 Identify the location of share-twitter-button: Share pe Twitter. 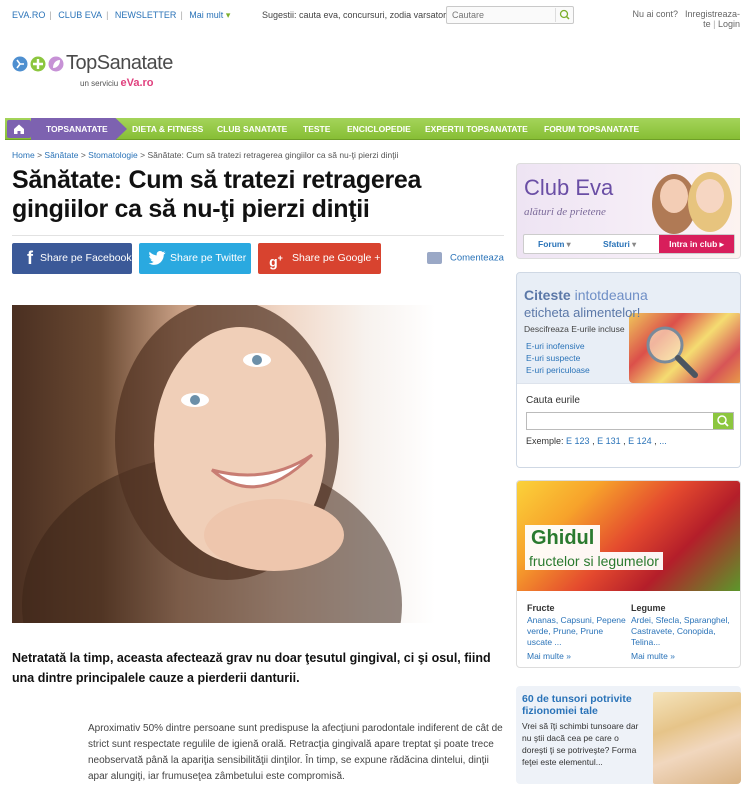
(195, 258).